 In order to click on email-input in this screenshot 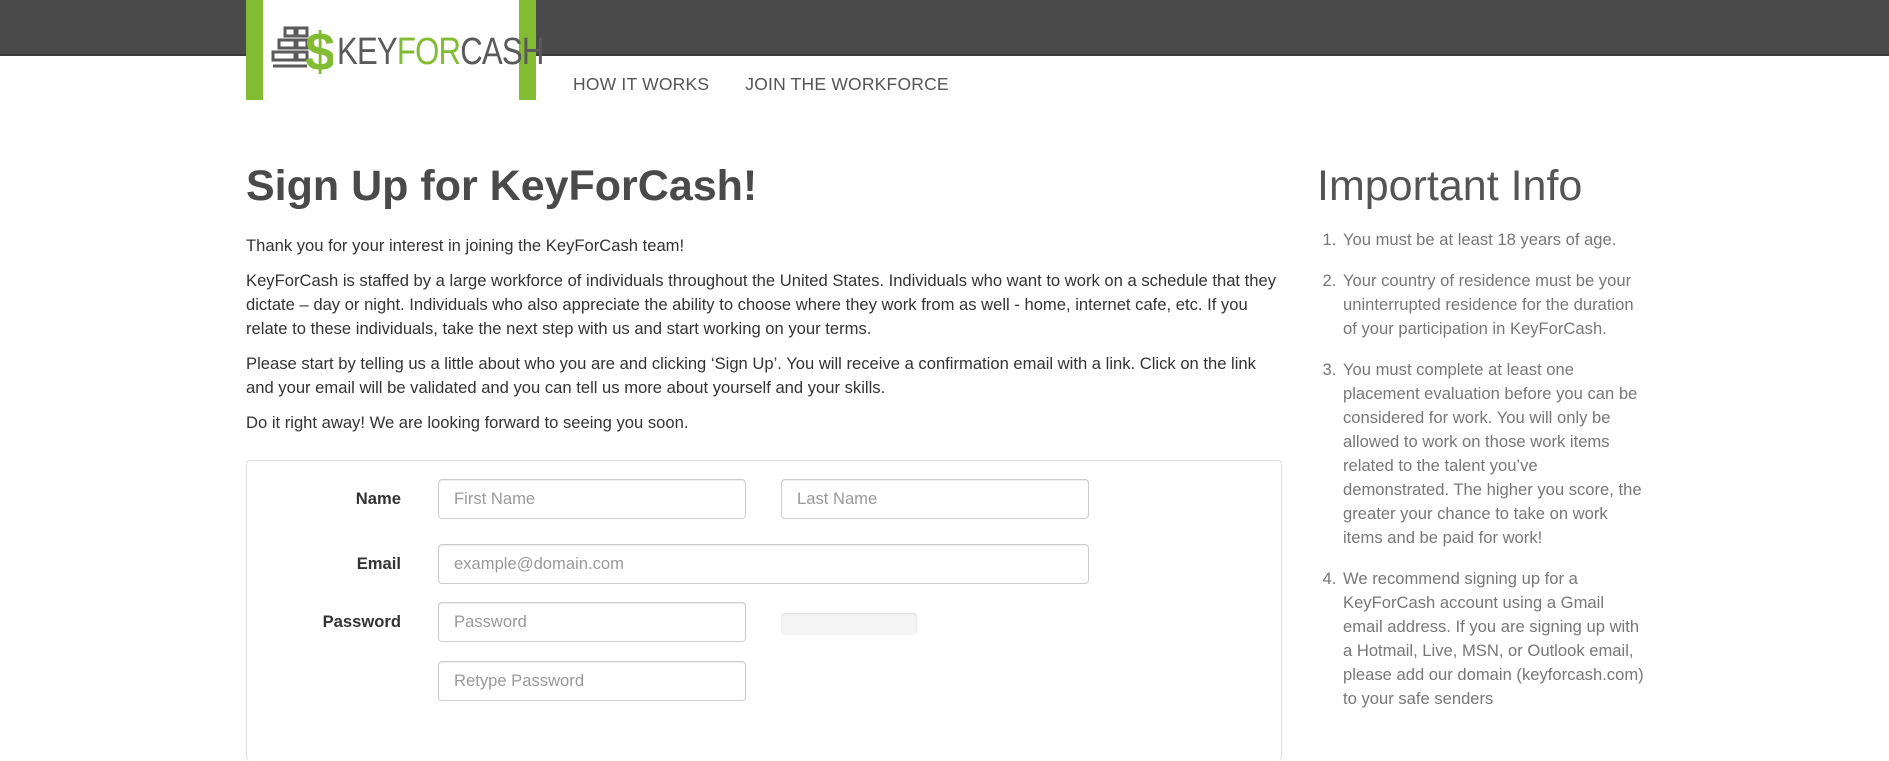, I will do `click(763, 564)`.